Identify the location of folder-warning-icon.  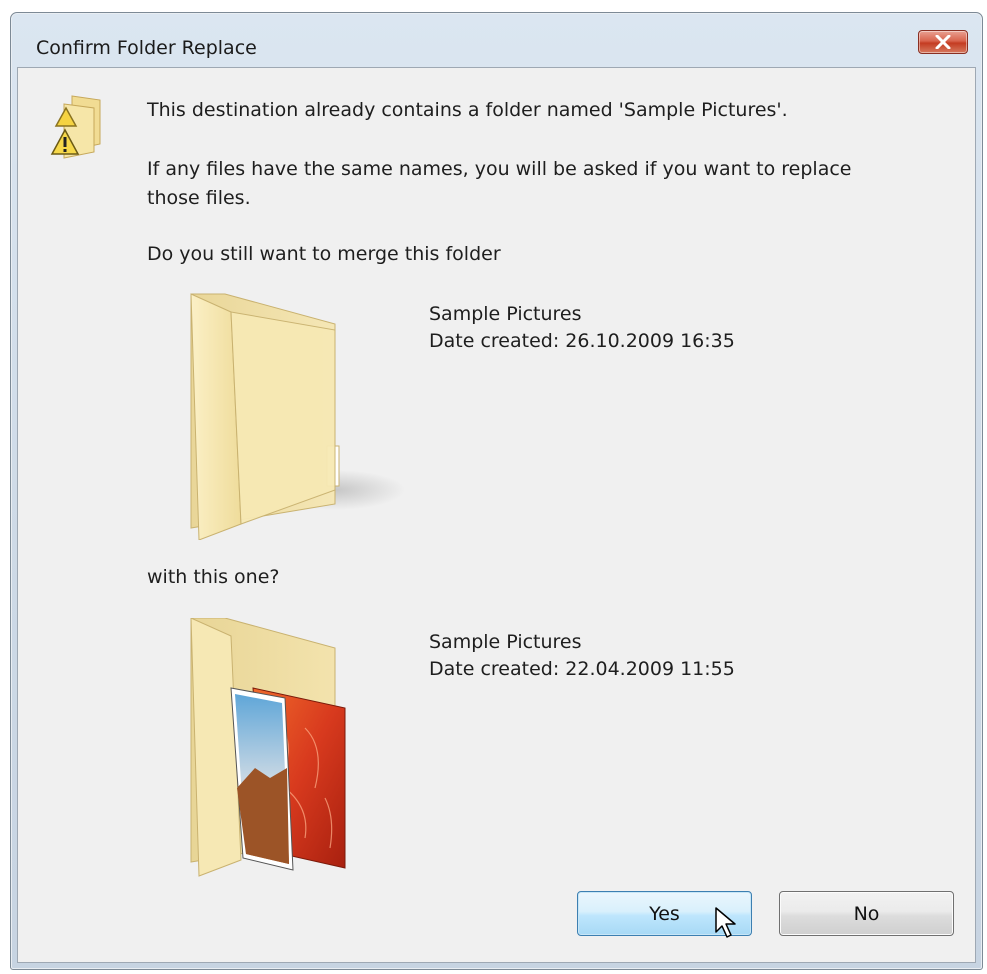
(75, 127).